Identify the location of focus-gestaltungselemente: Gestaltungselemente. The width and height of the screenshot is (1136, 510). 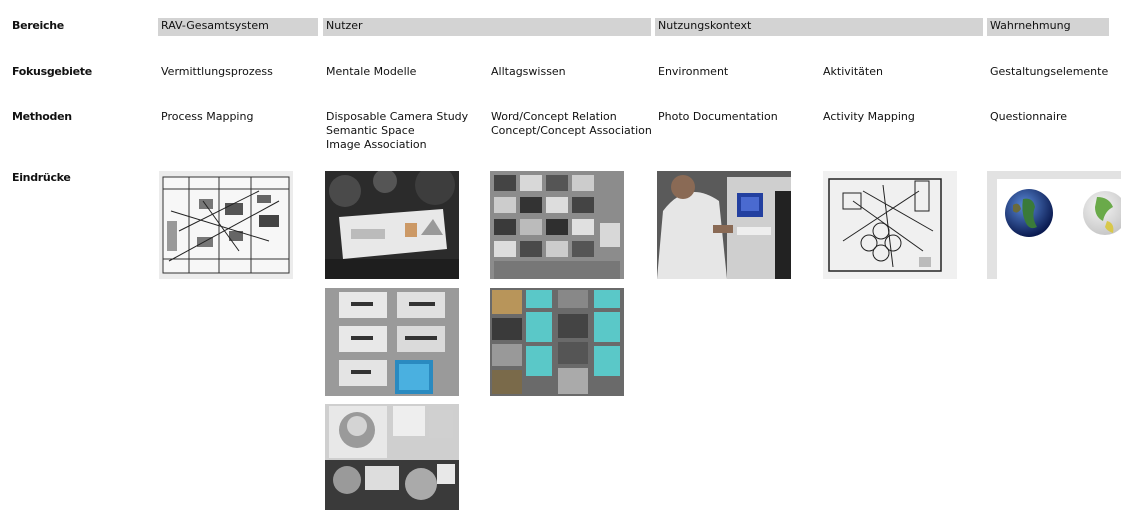
(1049, 71).